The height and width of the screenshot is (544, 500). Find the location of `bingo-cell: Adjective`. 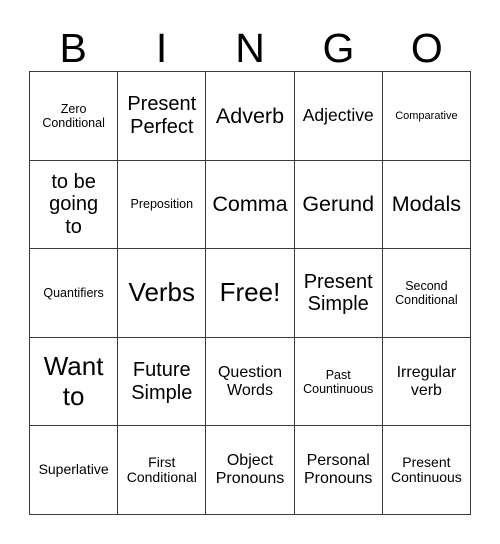

bingo-cell: Adjective is located at coordinates (338, 116).